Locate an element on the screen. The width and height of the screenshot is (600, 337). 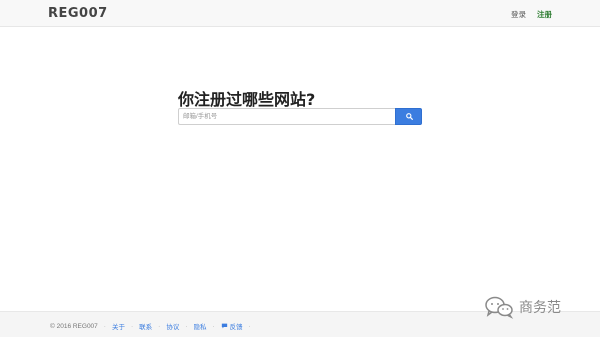
search-button is located at coordinates (408, 116).